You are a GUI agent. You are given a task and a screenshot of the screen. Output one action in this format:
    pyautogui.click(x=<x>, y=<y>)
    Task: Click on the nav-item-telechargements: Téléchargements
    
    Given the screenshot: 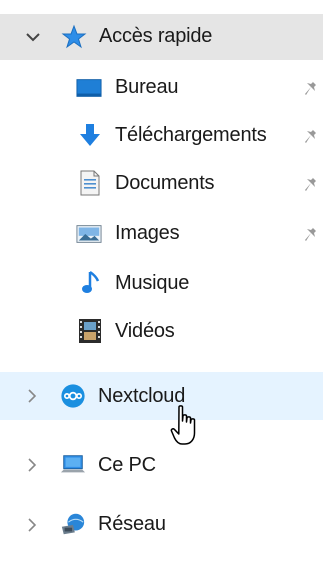 What is the action you would take?
    pyautogui.click(x=161, y=135)
    